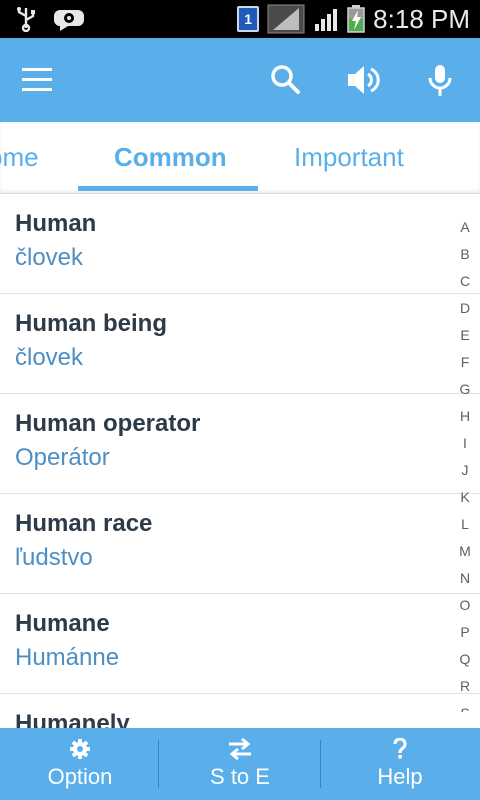 Image resolution: width=480 pixels, height=800 pixels. Describe the element at coordinates (54, 557) in the screenshot. I see `list-item-translation: ľudstvo` at that location.